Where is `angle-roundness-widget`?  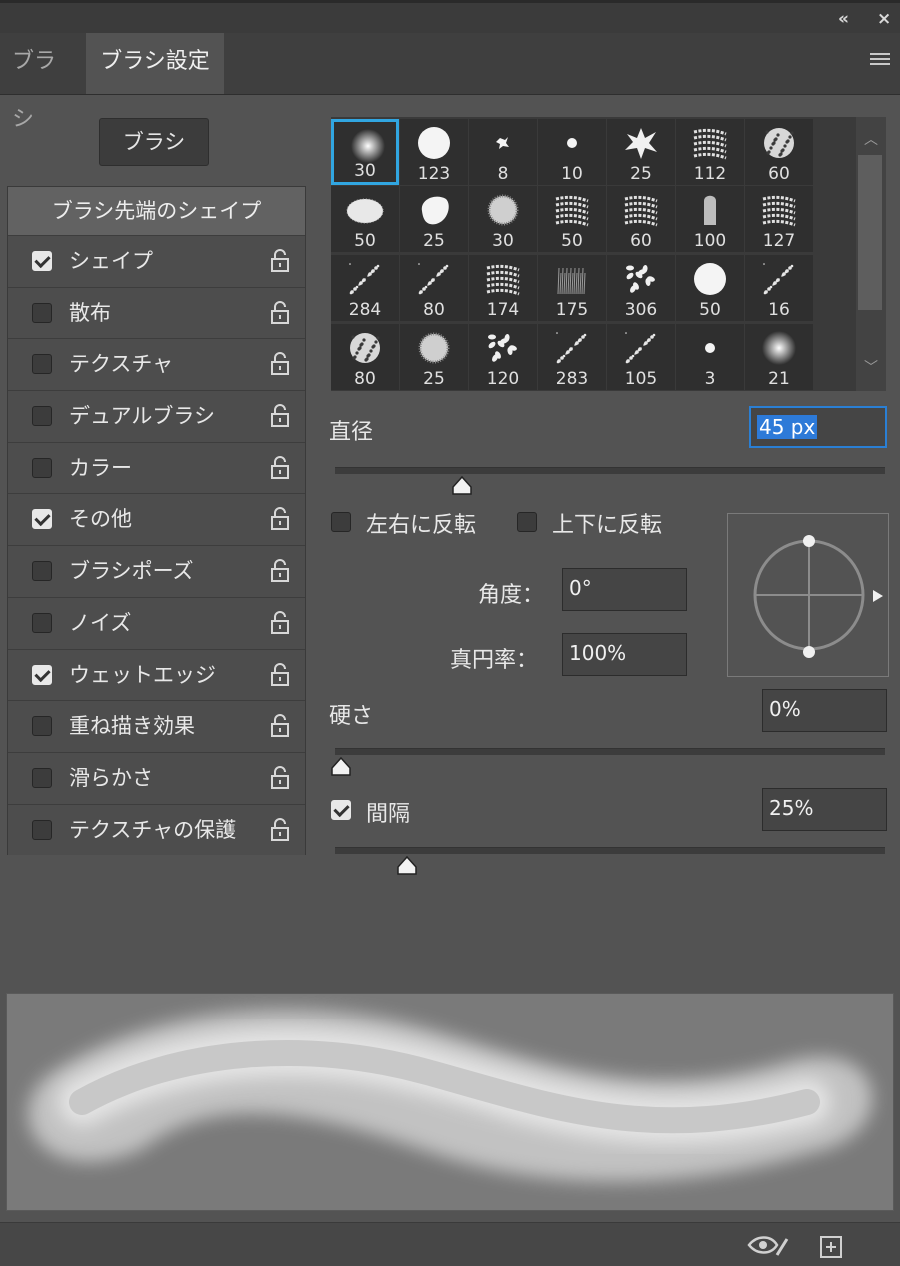 angle-roundness-widget is located at coordinates (808, 595).